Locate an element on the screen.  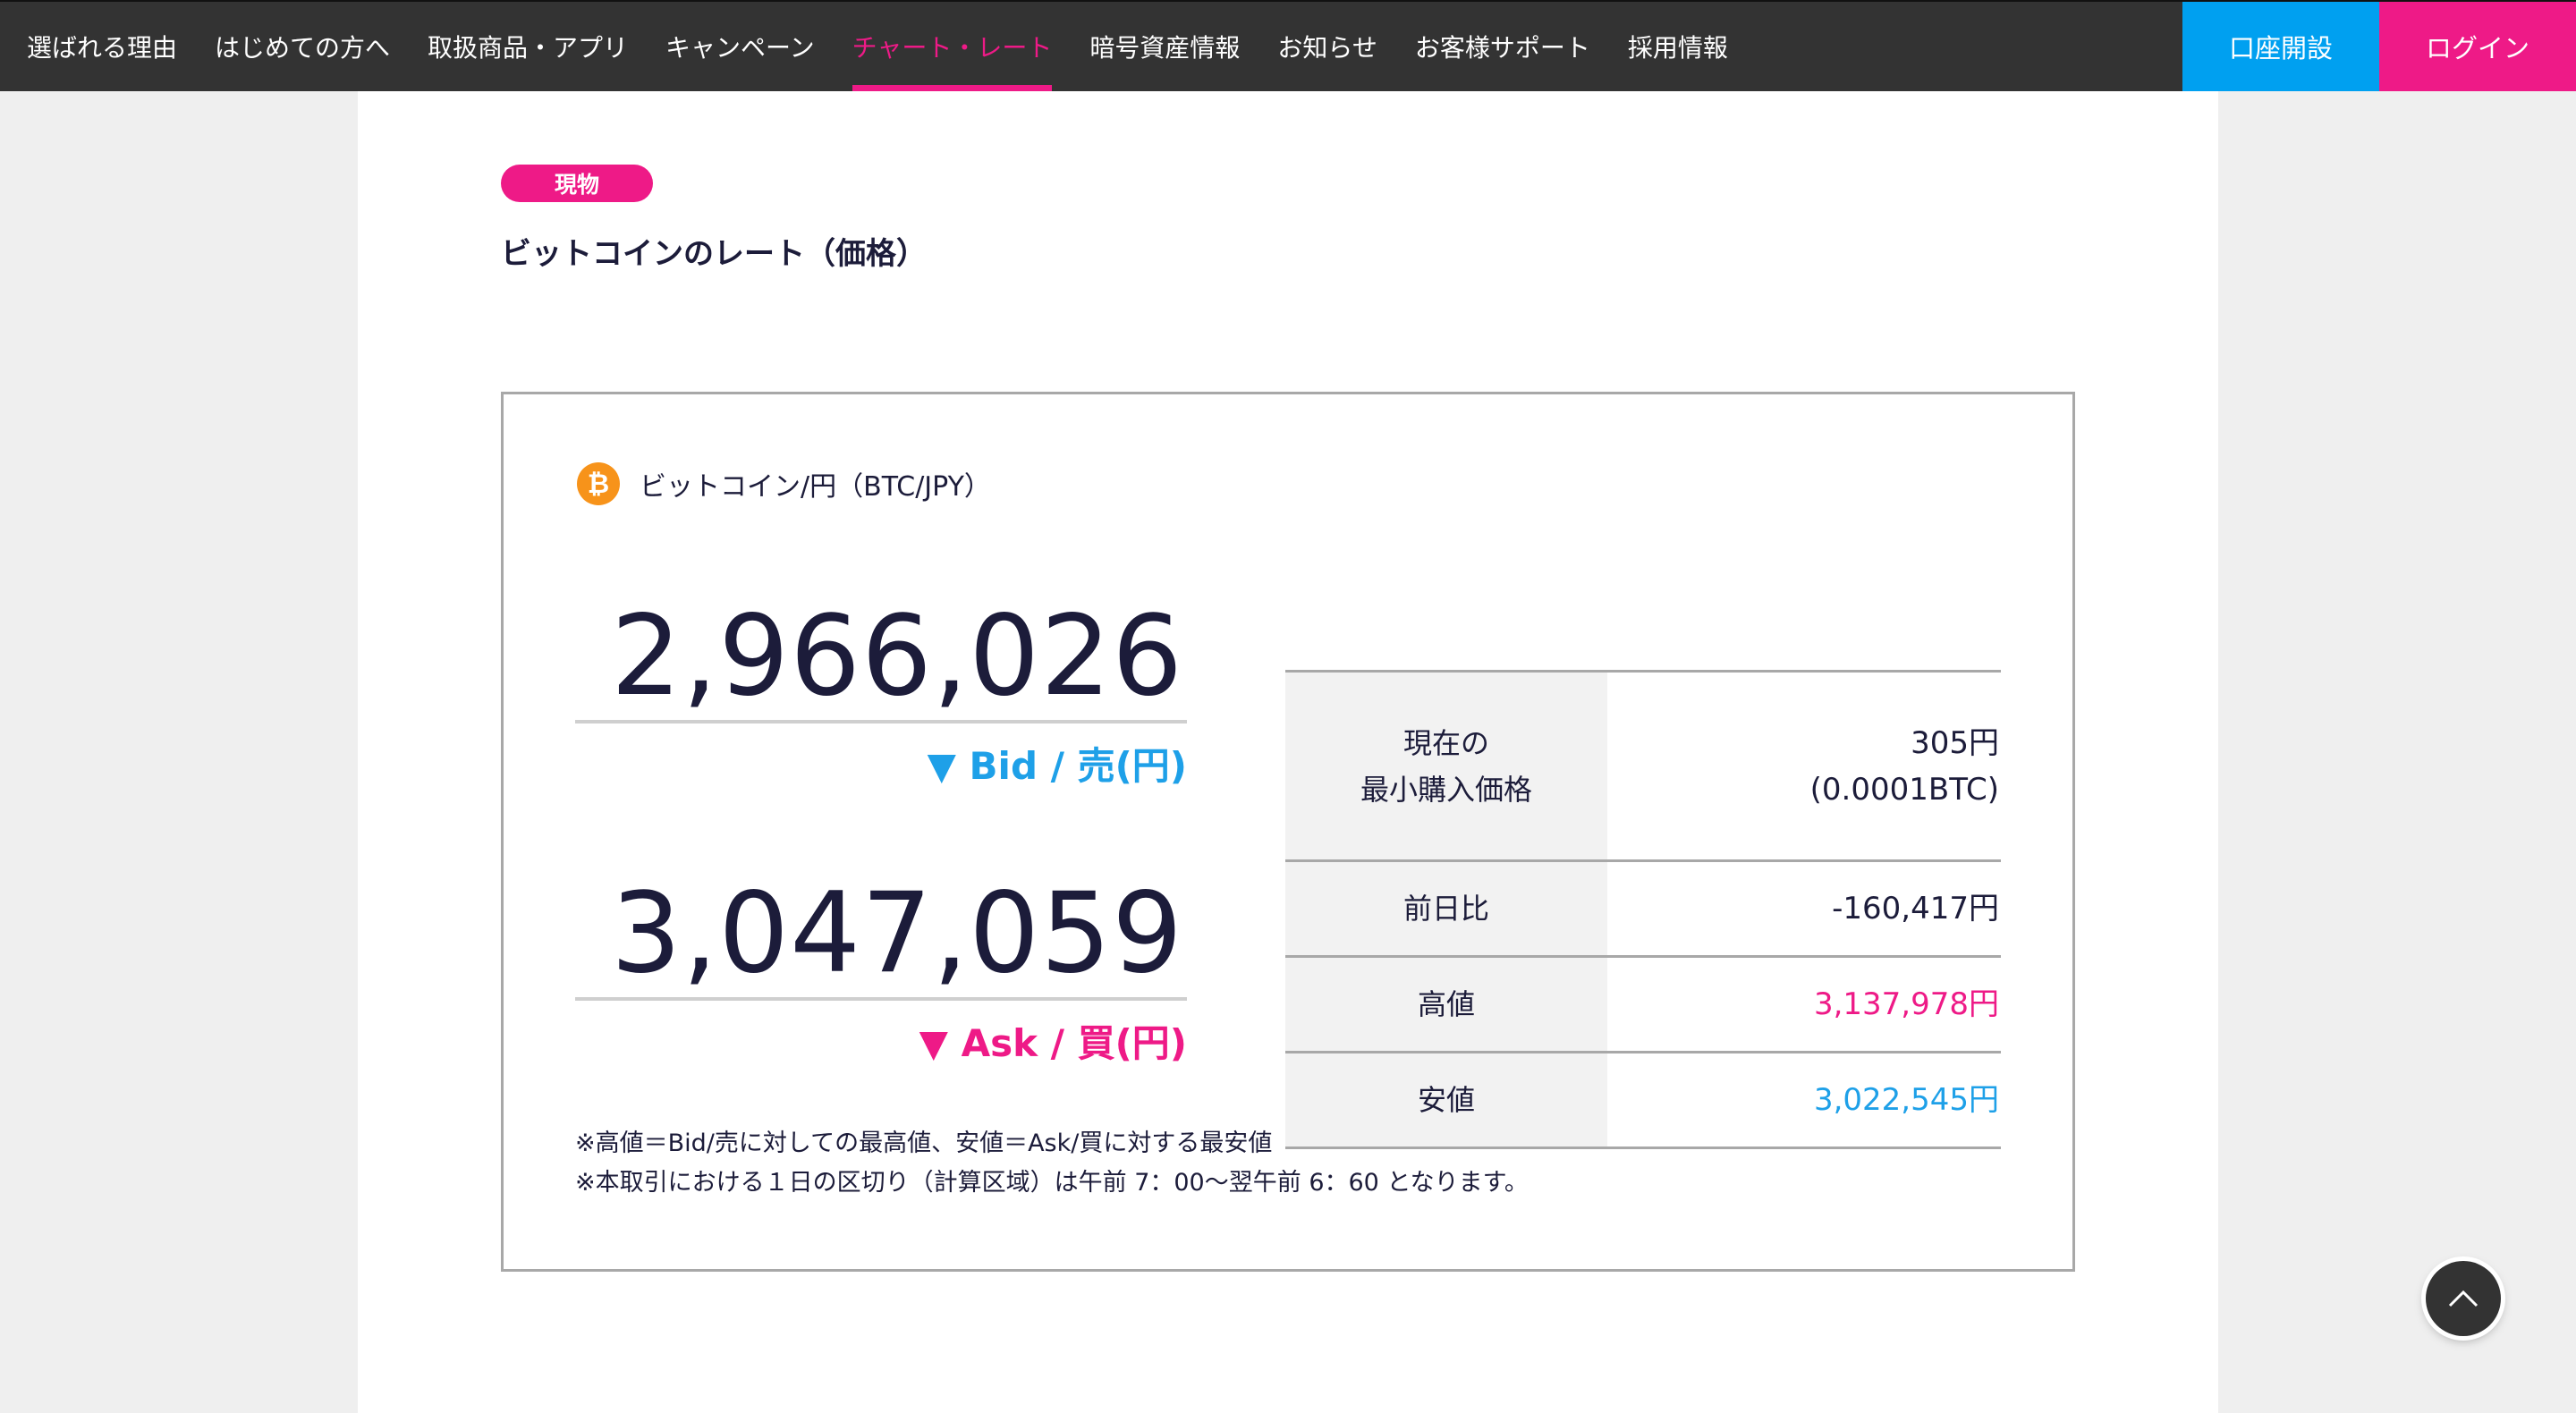
min-price-btc: (0.0001BTC) is located at coordinates (1904, 789).